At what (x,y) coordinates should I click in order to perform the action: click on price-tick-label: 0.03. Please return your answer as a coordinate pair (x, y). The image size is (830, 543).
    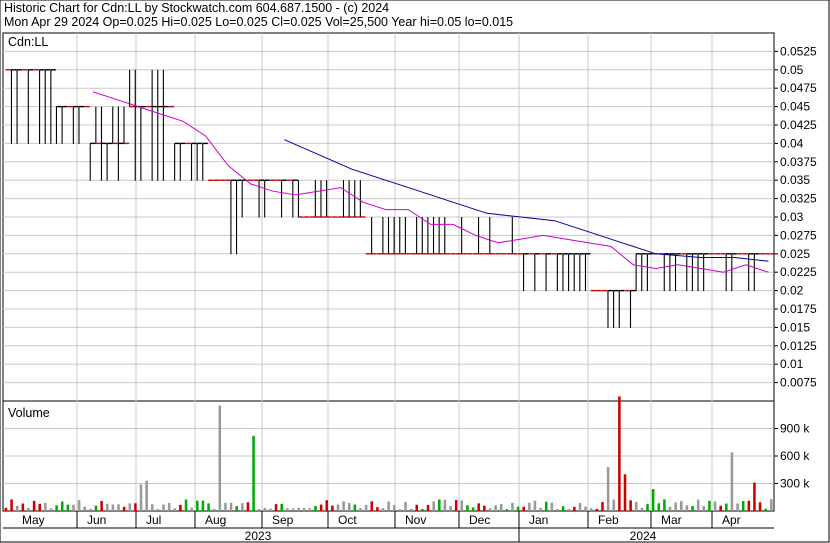
    Looking at the image, I should click on (792, 217).